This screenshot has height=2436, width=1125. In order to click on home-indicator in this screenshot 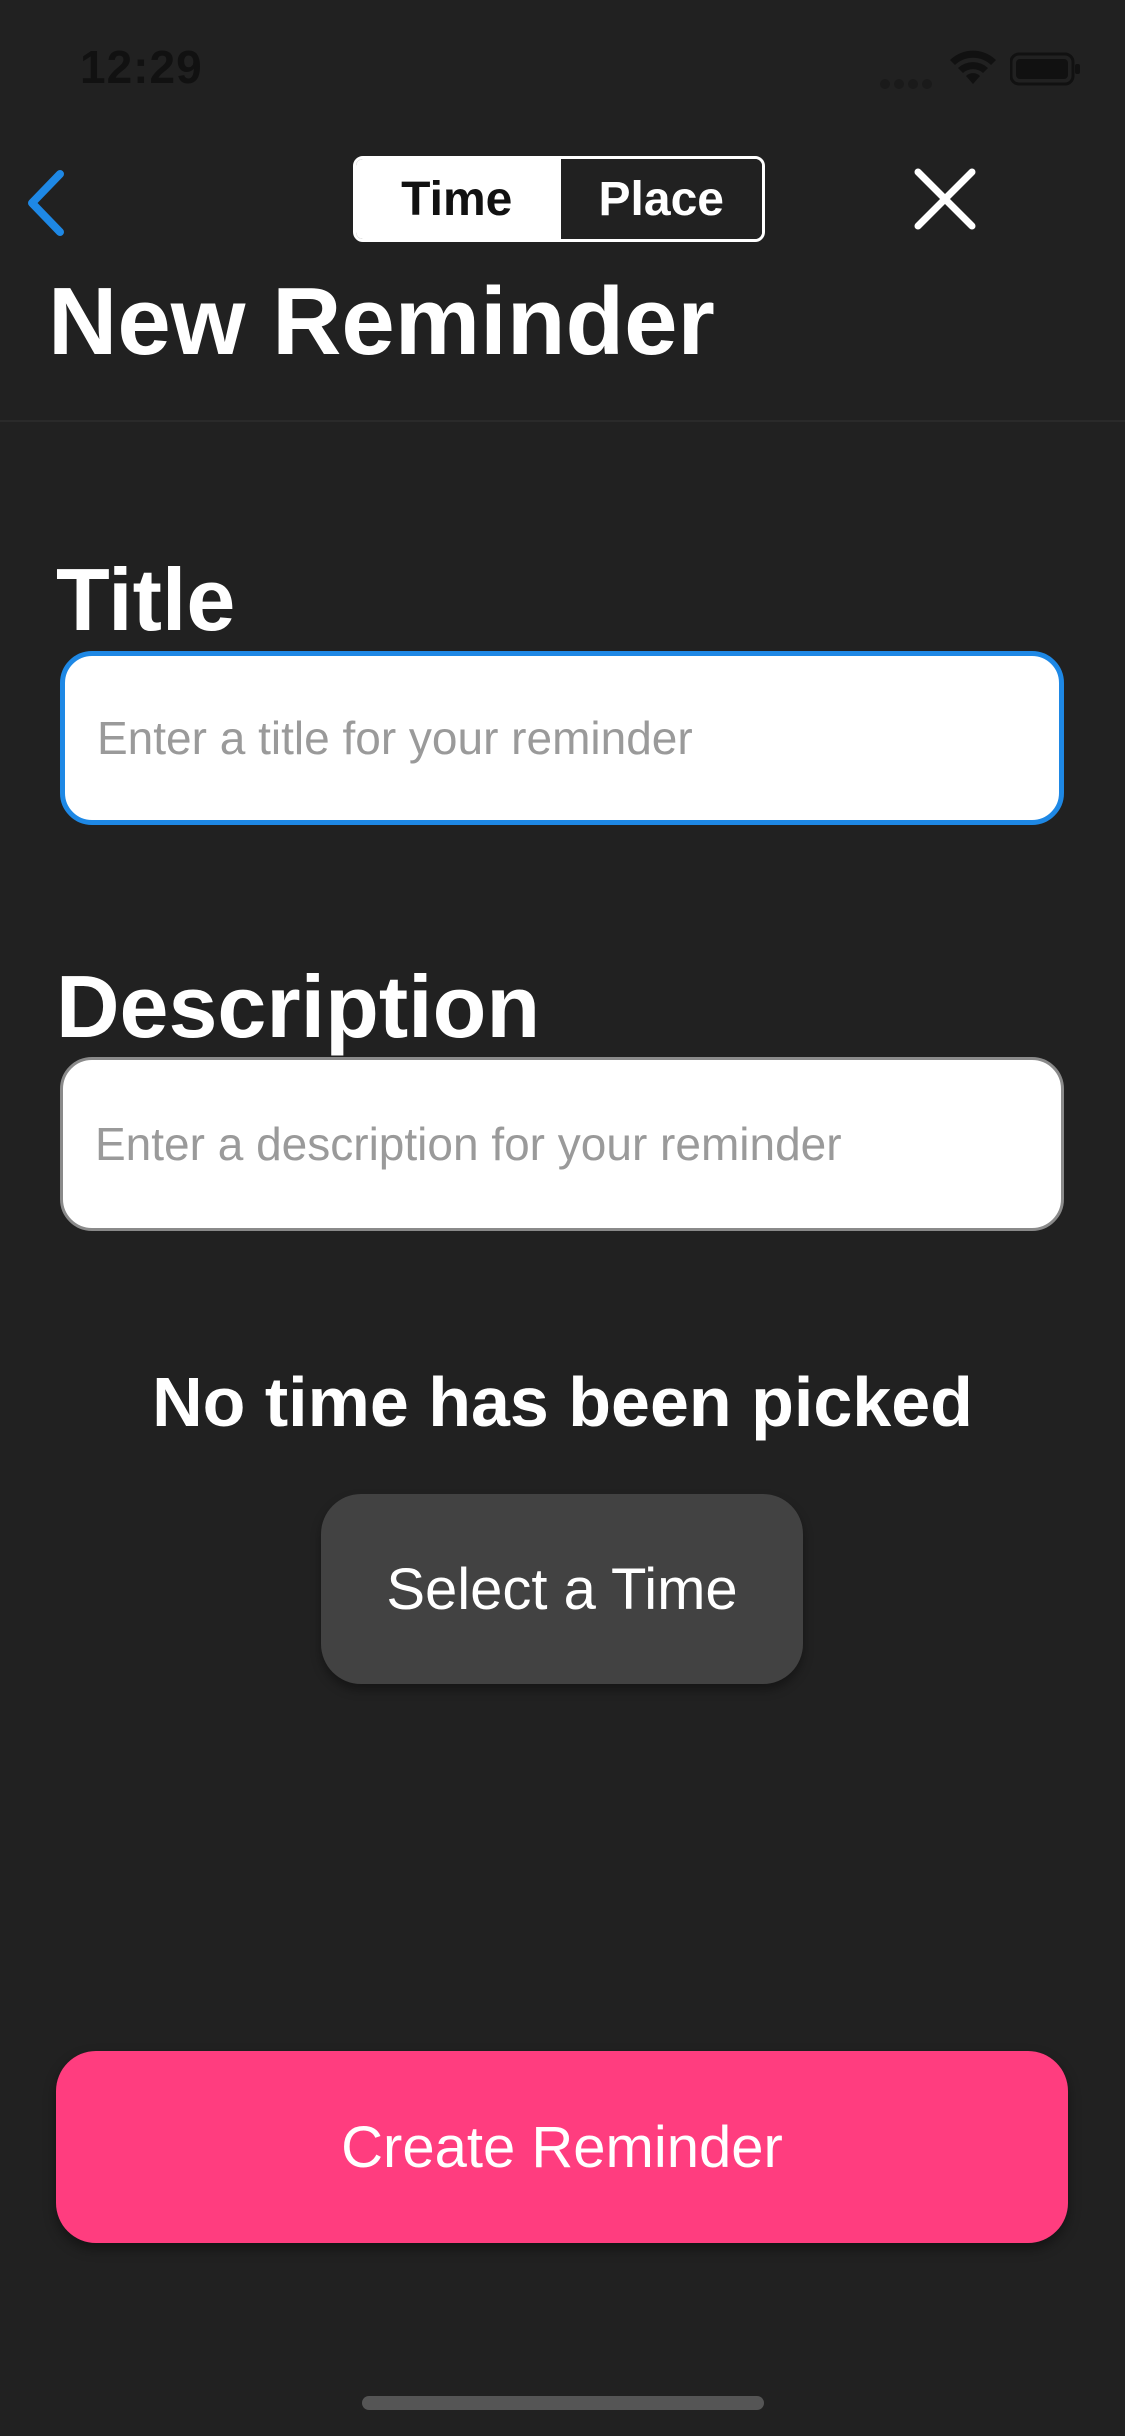, I will do `click(563, 2403)`.